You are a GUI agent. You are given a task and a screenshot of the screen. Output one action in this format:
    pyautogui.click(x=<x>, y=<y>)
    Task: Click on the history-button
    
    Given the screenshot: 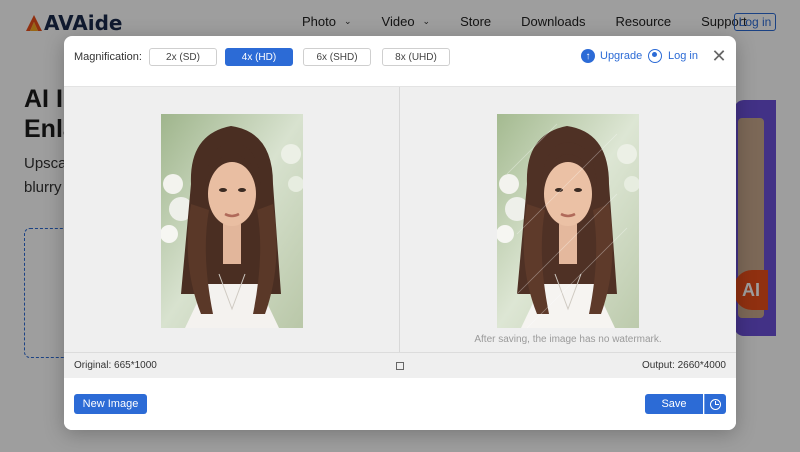 What is the action you would take?
    pyautogui.click(x=715, y=404)
    